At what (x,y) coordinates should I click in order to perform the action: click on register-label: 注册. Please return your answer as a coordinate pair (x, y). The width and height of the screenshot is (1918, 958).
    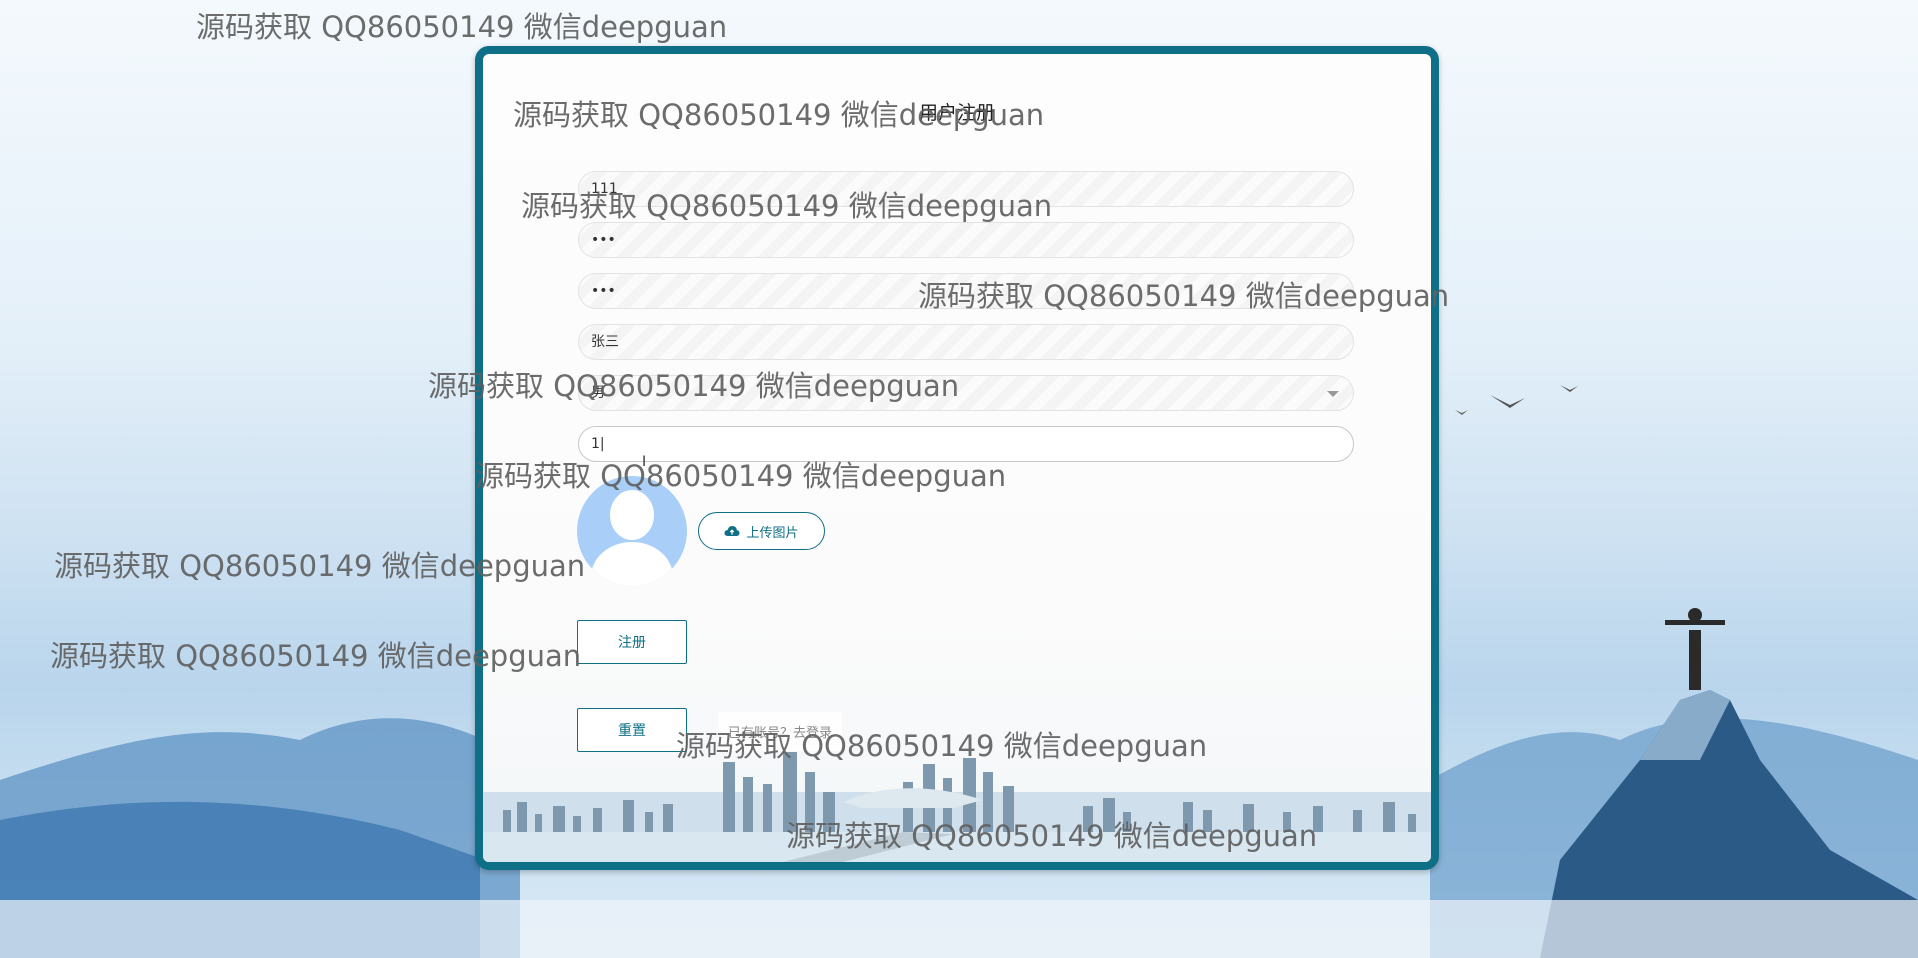
    Looking at the image, I should click on (632, 643).